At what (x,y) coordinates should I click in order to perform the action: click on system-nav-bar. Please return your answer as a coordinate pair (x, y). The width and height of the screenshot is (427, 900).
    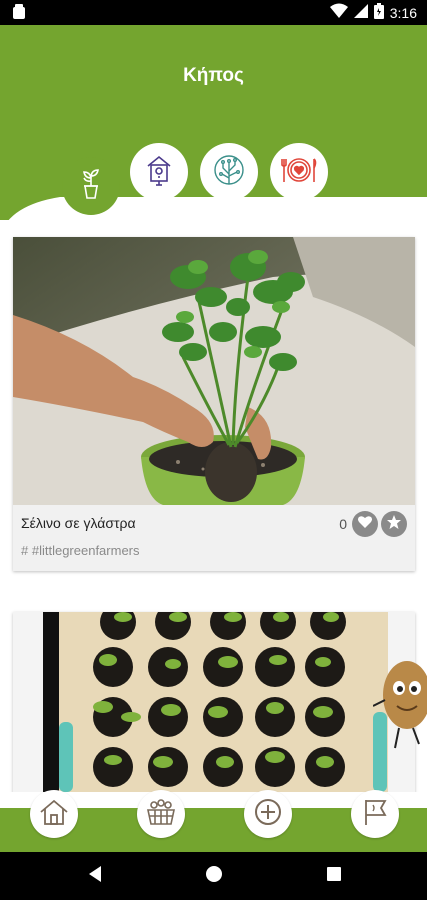
    Looking at the image, I should click on (213, 876).